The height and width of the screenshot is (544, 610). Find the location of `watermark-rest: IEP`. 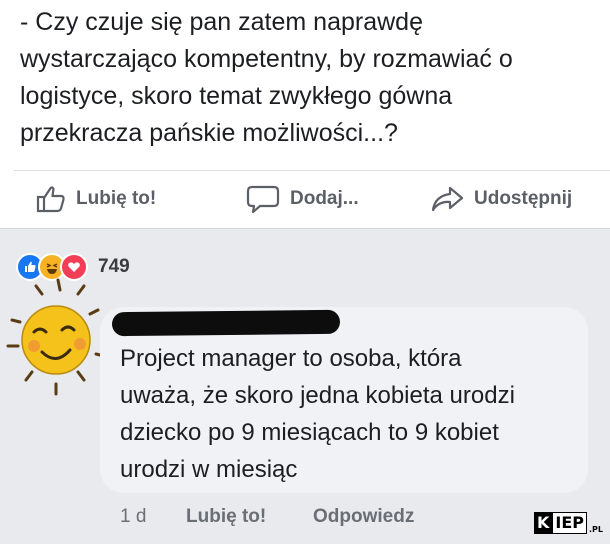

watermark-rest: IEP is located at coordinates (570, 523).